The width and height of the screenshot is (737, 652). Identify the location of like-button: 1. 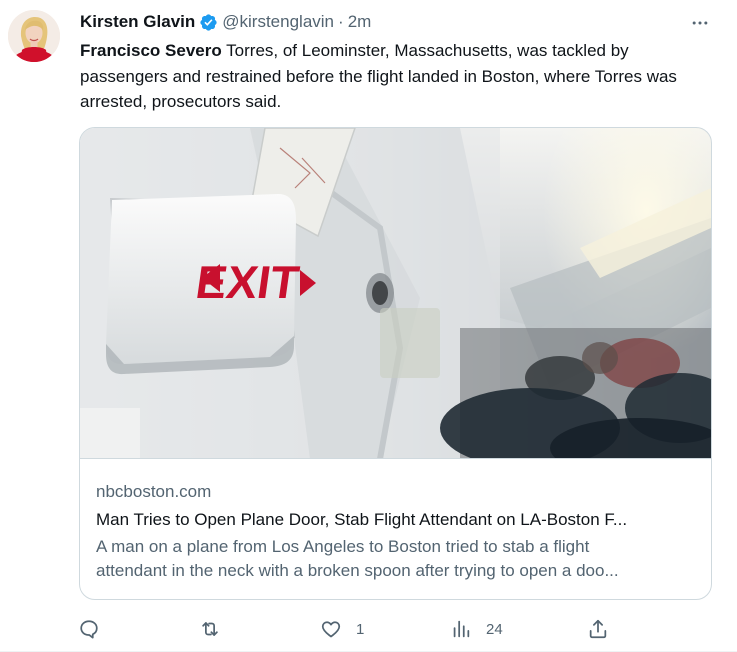
(342, 629).